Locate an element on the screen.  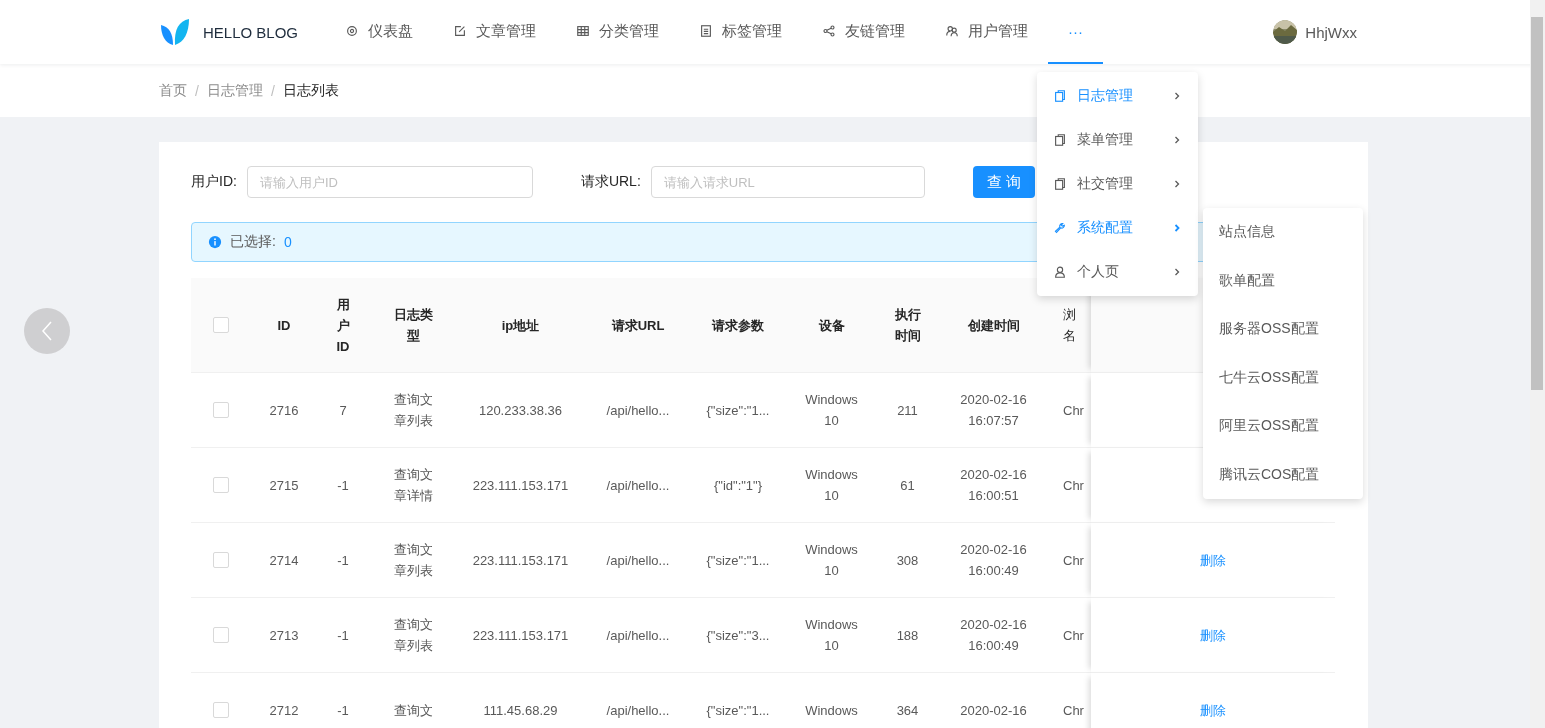
table-cell-text: {"id":"1"} is located at coordinates (738, 485).